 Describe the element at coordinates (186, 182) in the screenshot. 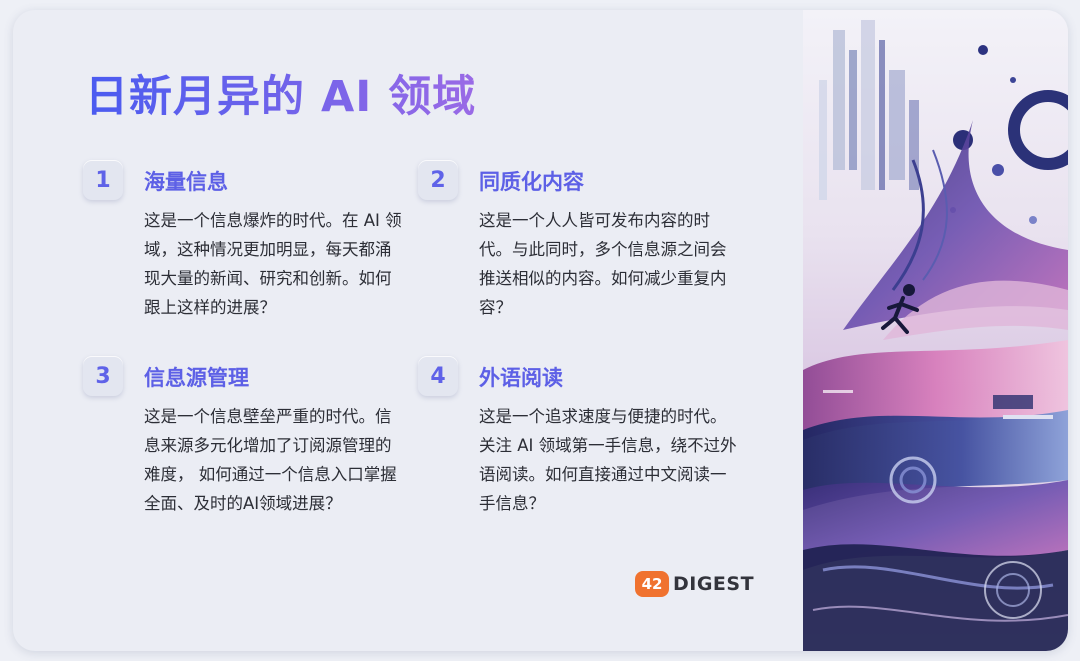

I see `feature-title-1: 海量信息` at that location.